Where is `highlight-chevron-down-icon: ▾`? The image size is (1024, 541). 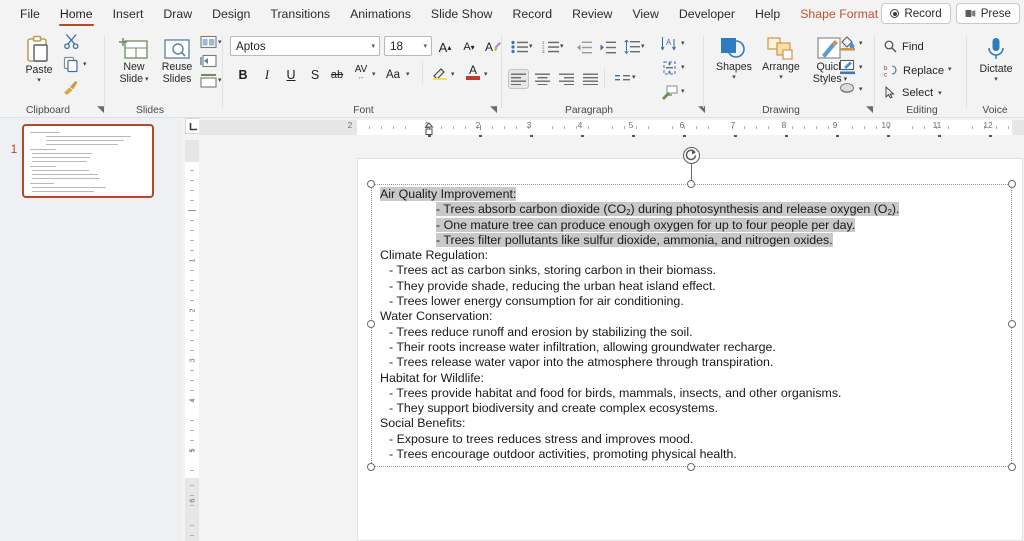 highlight-chevron-down-icon: ▾ is located at coordinates (453, 74).